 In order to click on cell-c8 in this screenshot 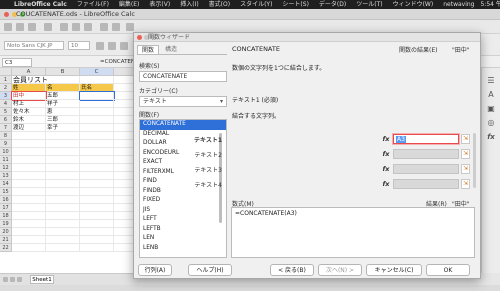, I will do `click(97, 136)`.